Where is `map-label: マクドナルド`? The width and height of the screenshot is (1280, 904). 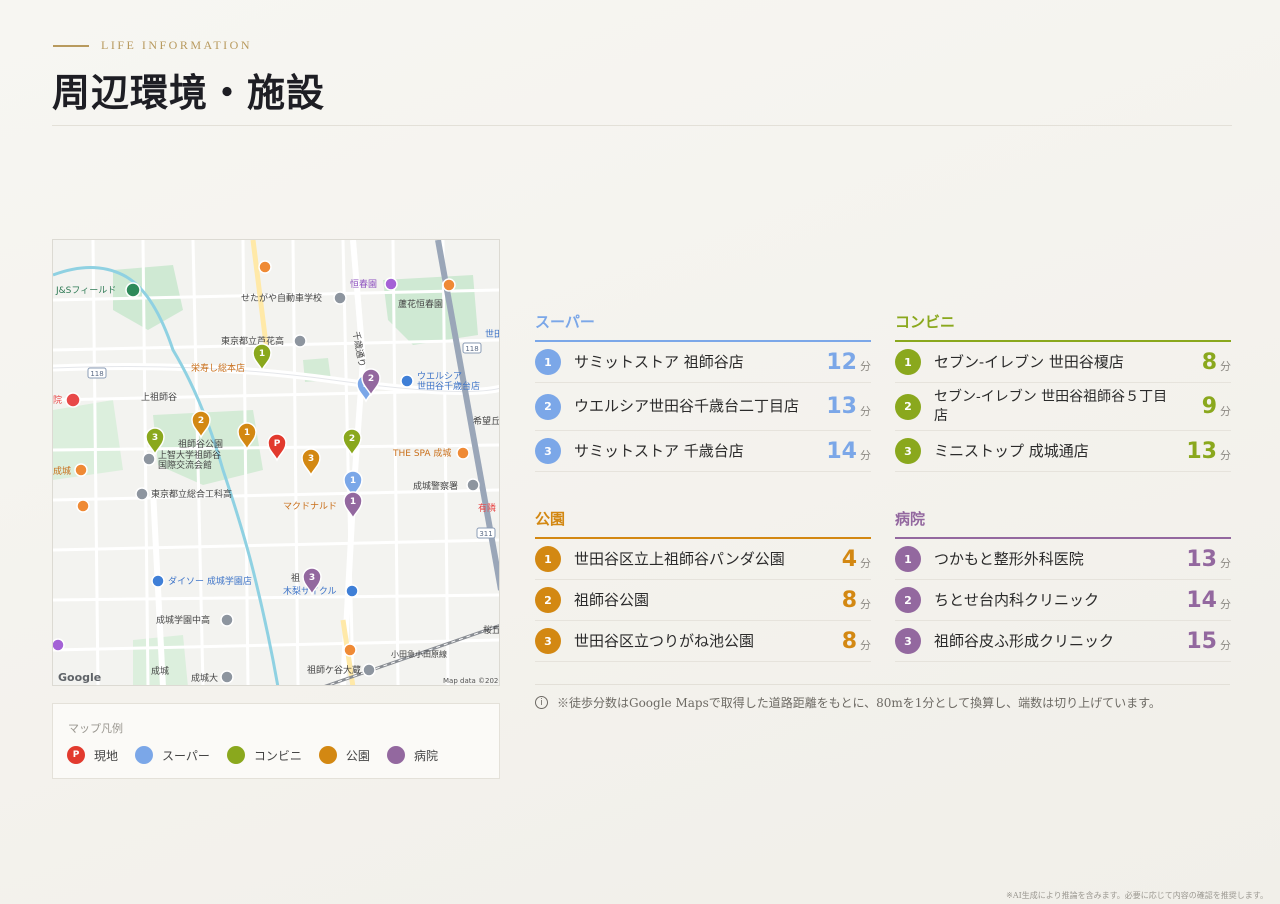
map-label: マクドナルド is located at coordinates (310, 506).